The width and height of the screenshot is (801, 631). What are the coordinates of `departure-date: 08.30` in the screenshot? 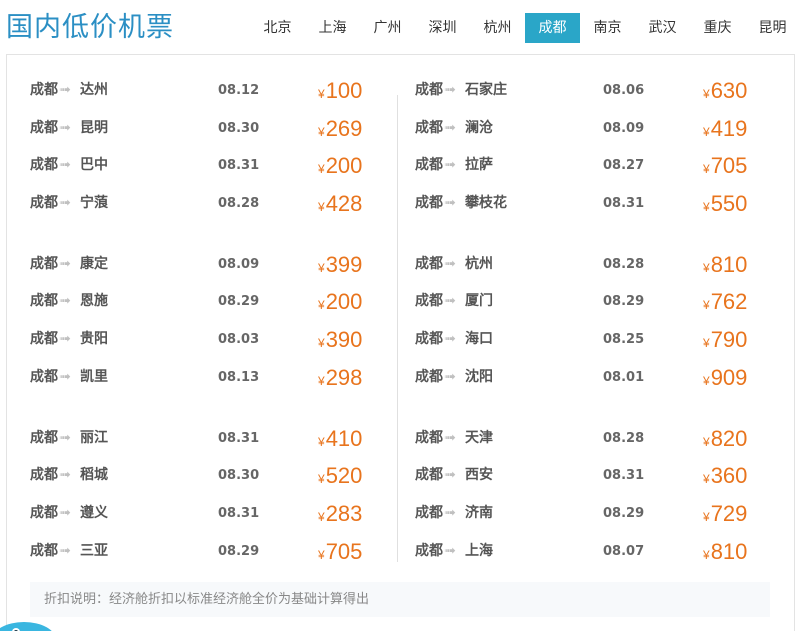 It's located at (239, 128).